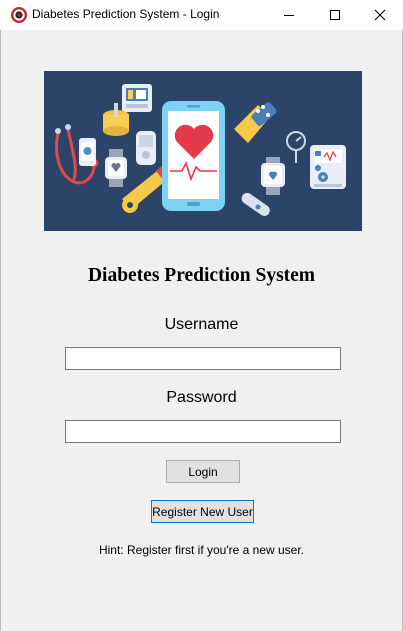 The image size is (403, 631). I want to click on login-button: Login, so click(203, 471).